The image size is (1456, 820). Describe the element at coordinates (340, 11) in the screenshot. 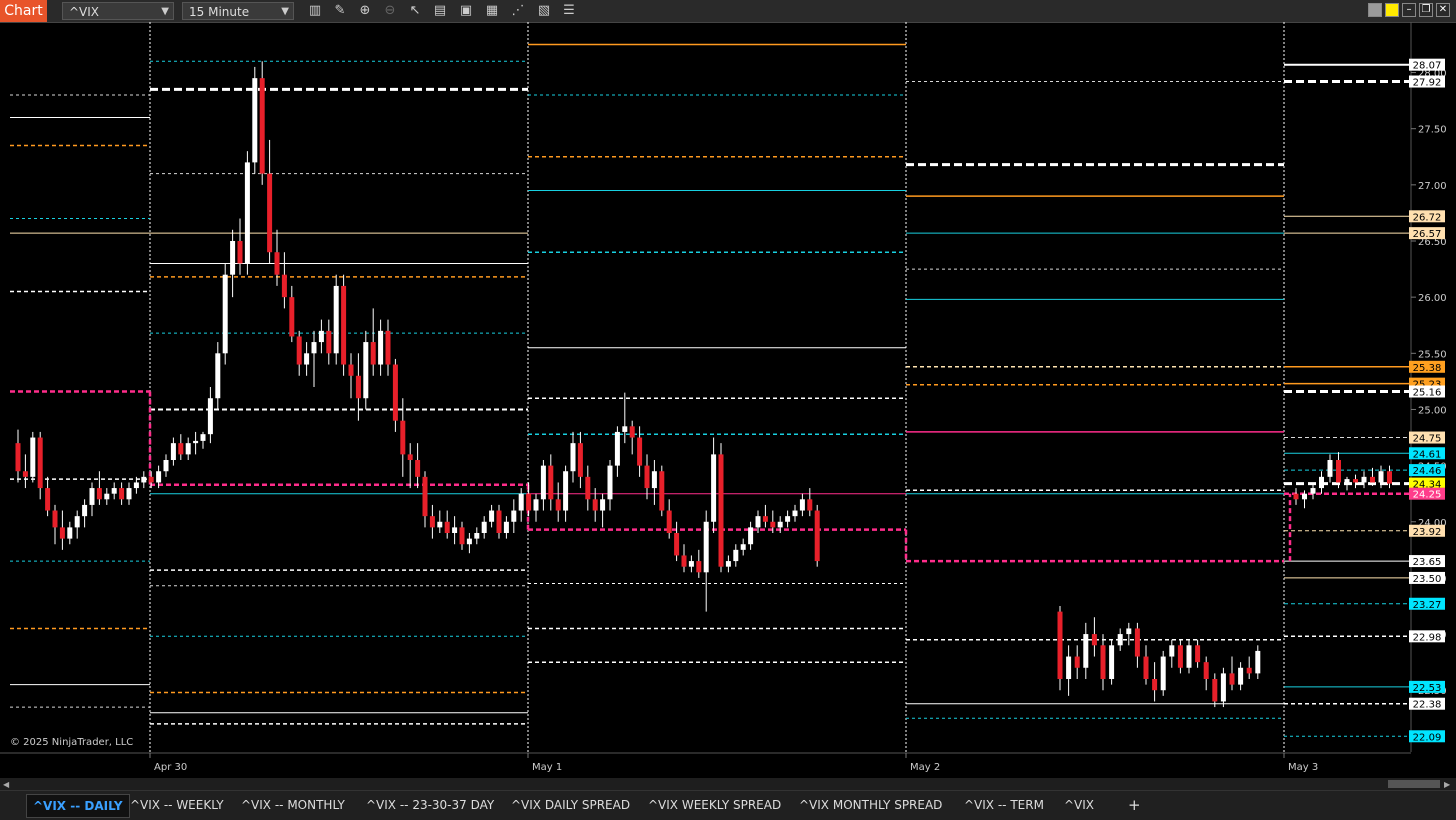

I see `pencil-icon: ✎` at that location.